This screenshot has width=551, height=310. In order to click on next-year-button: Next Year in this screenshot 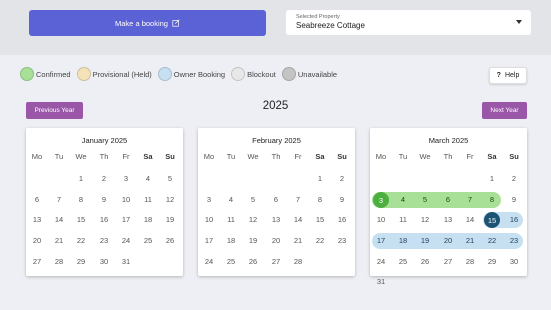, I will do `click(504, 110)`.